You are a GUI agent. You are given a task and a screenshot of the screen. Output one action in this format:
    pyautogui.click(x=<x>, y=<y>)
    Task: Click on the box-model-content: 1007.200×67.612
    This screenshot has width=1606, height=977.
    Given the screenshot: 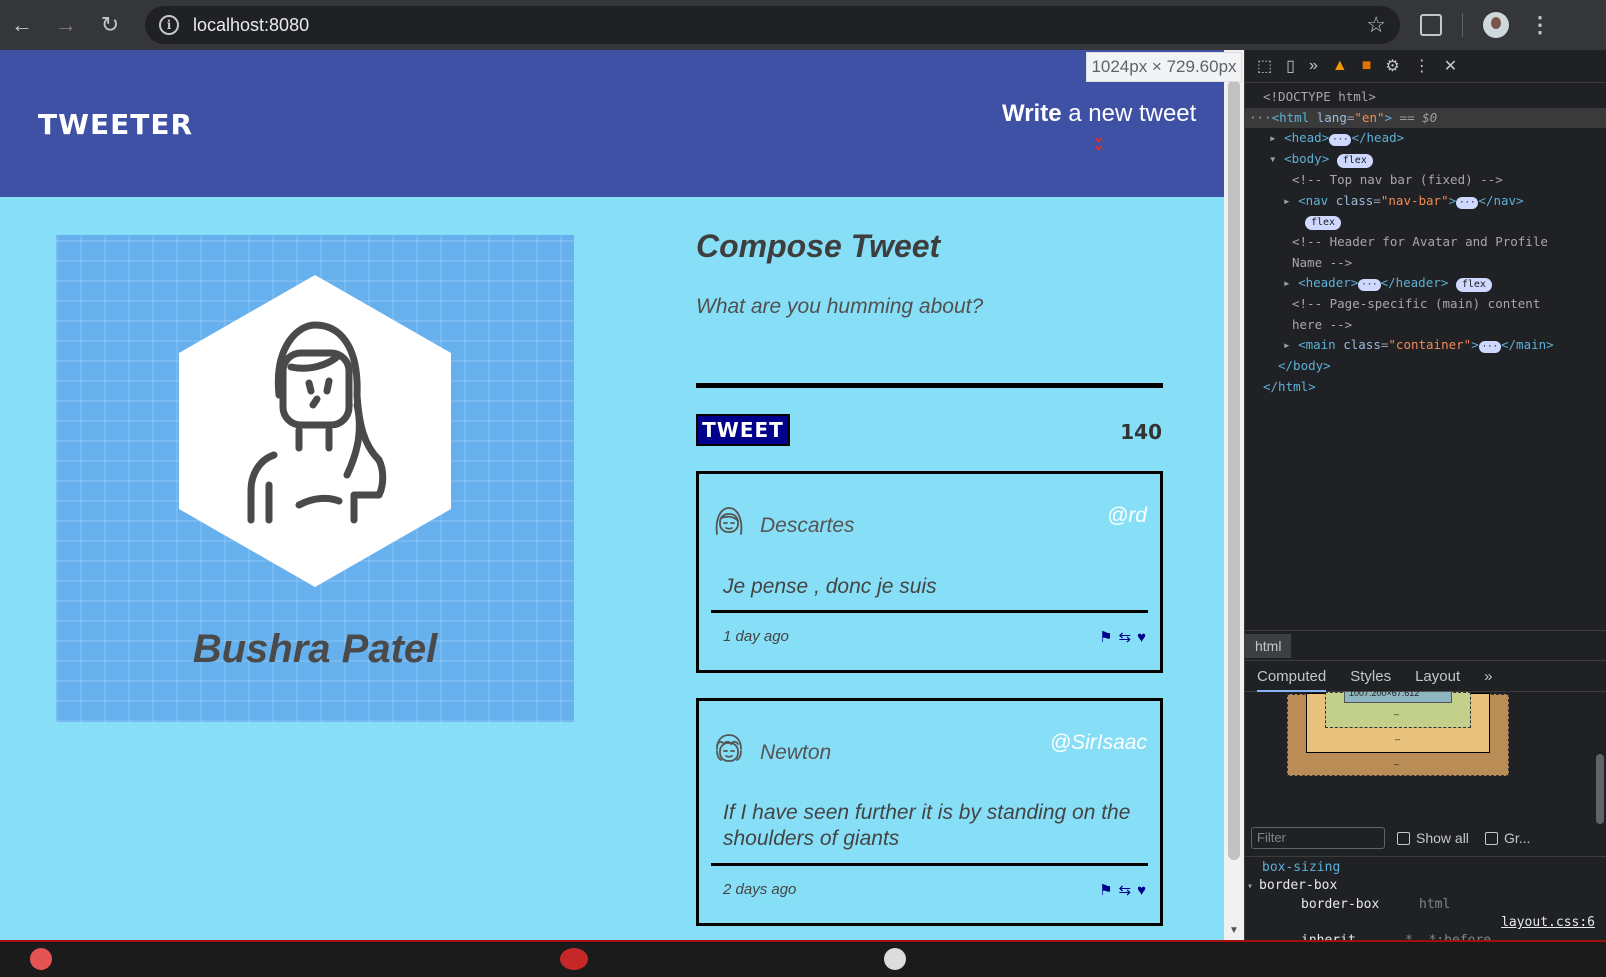 What is the action you would take?
    pyautogui.click(x=1398, y=695)
    